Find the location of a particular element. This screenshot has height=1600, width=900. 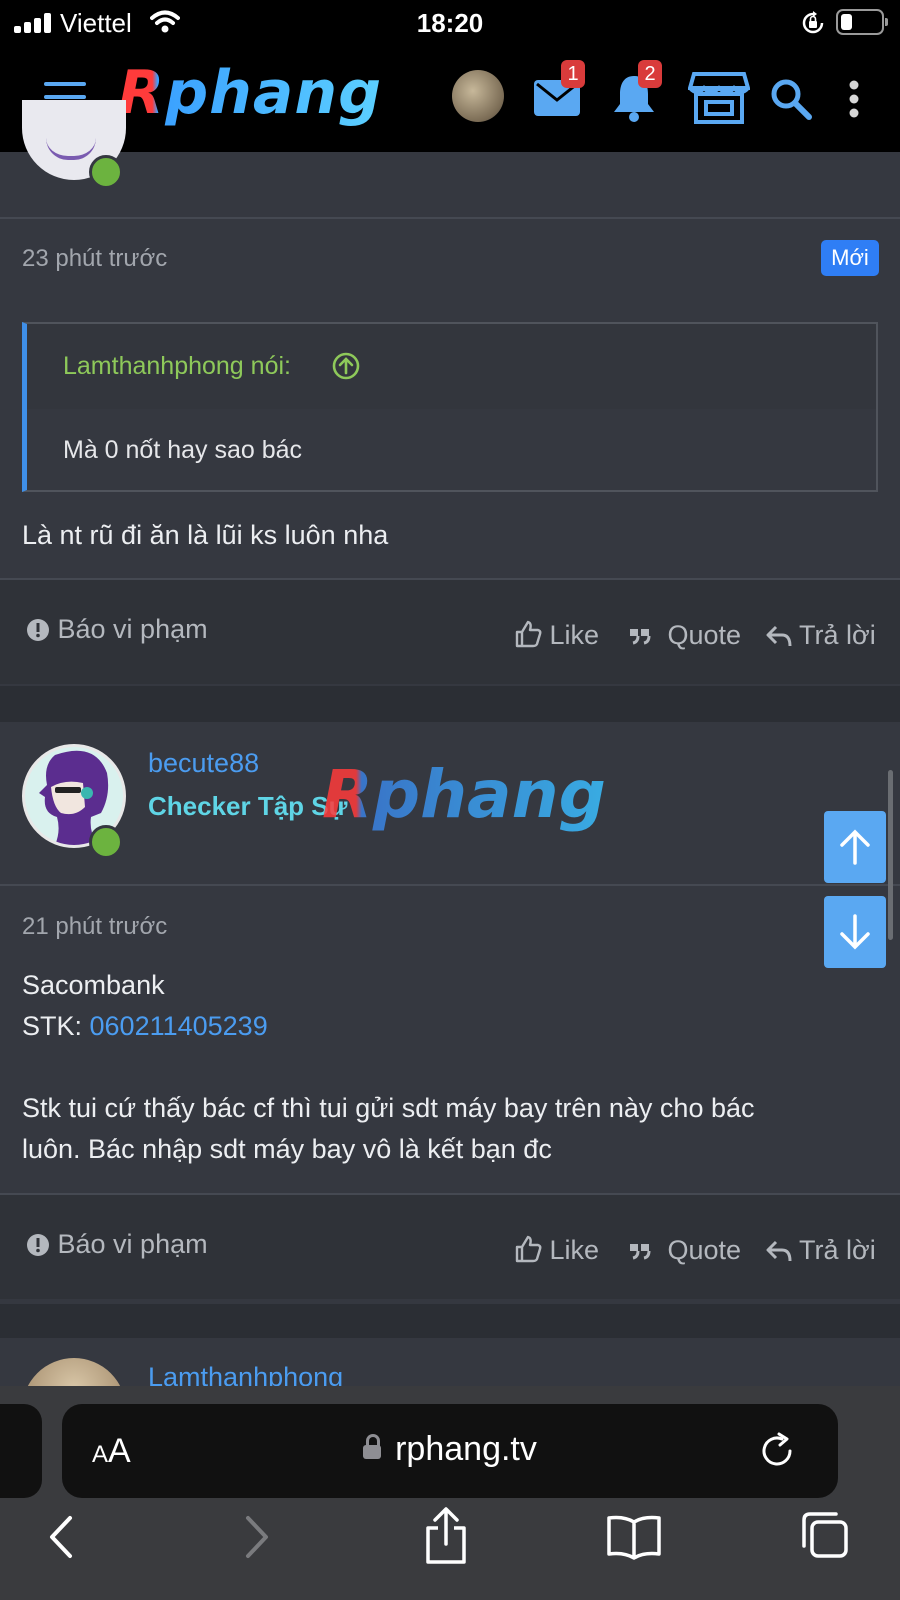

share-icon is located at coordinates (446, 1536).